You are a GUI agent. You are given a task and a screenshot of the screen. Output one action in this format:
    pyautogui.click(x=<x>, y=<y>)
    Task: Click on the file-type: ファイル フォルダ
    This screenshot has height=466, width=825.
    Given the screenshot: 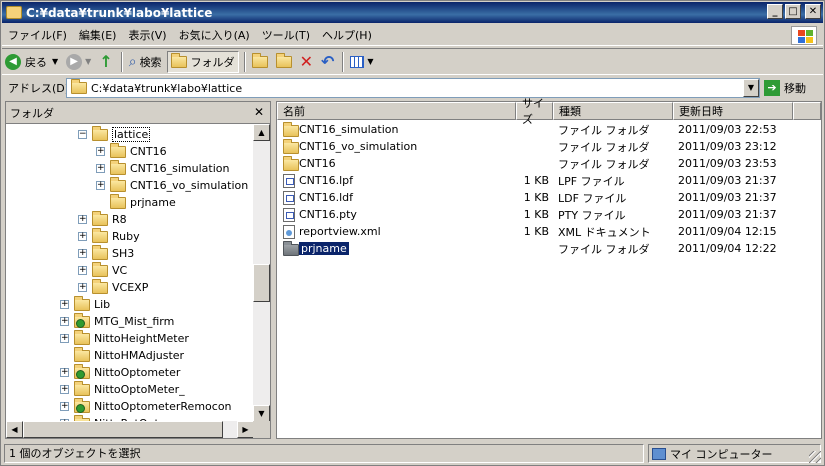 What is the action you would take?
    pyautogui.click(x=604, y=249)
    